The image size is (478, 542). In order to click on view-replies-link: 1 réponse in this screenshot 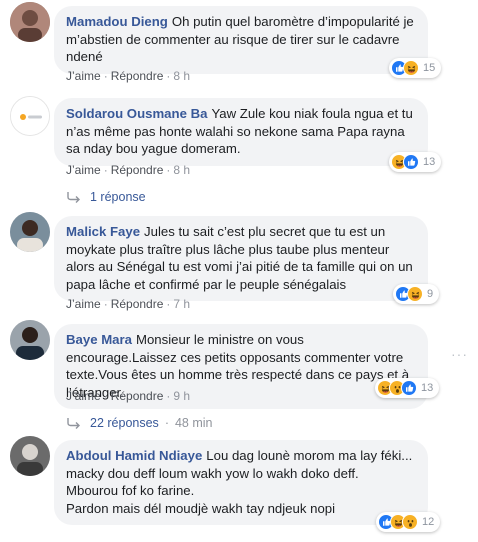, I will do `click(106, 197)`.